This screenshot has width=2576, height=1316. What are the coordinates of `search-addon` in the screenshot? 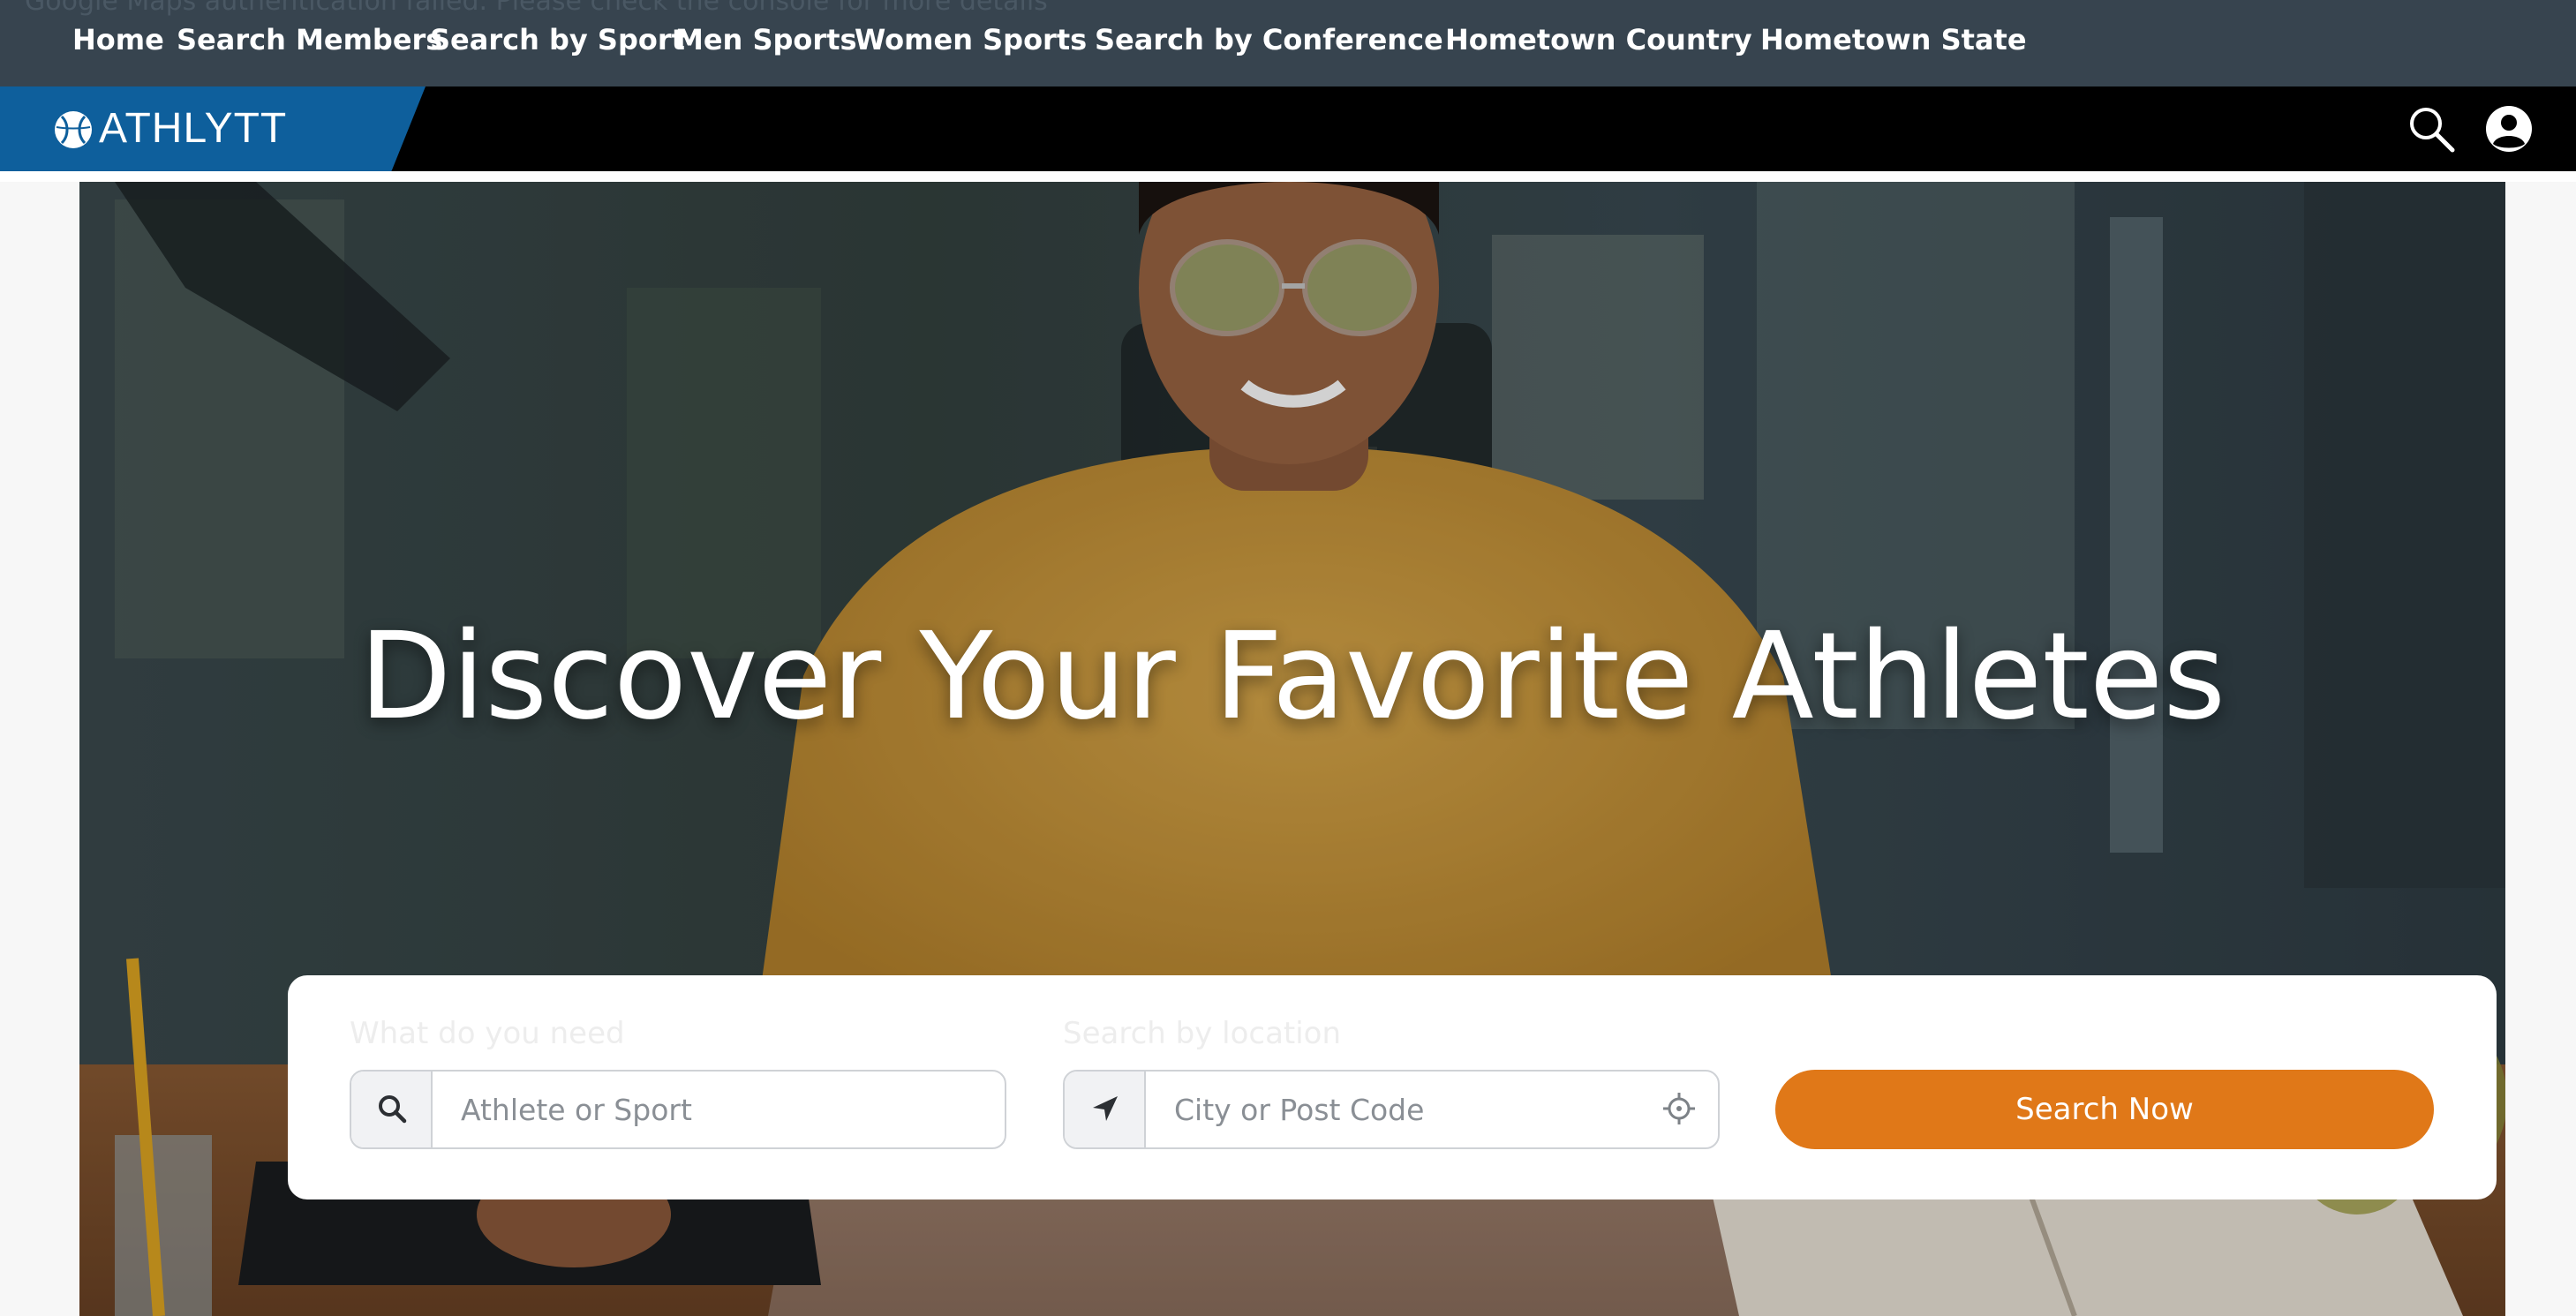 It's located at (392, 1109).